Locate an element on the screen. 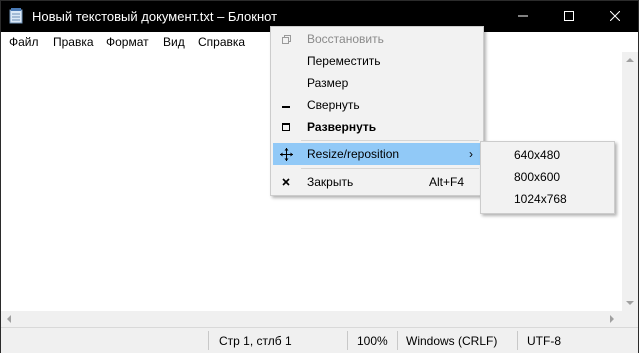 Image resolution: width=639 pixels, height=353 pixels. scroll-up-icon is located at coordinates (630, 60).